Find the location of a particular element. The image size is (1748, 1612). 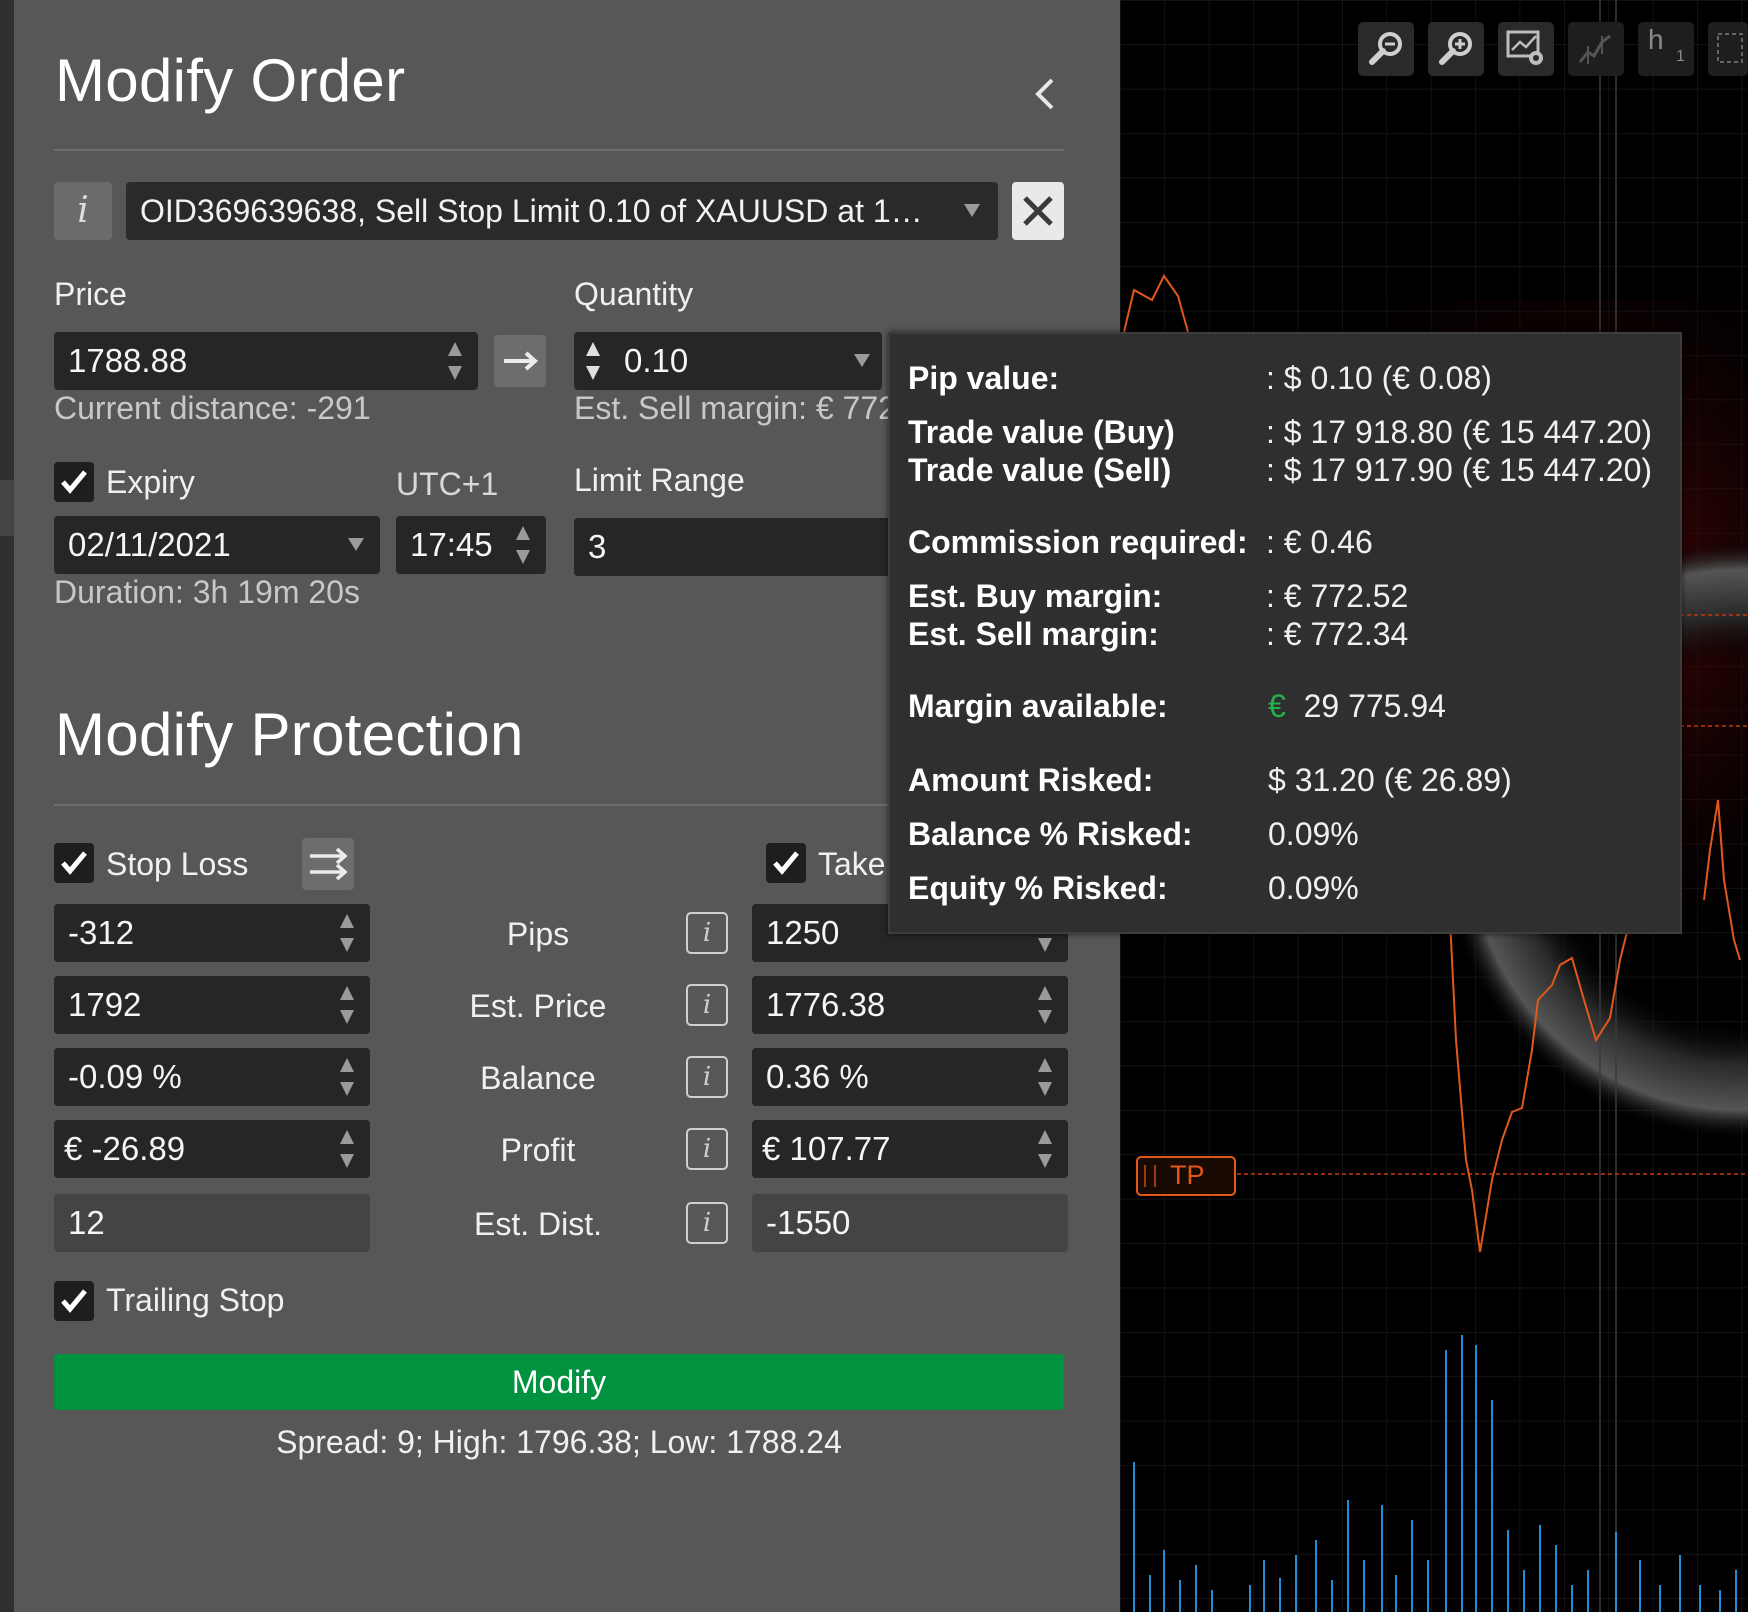

limit-range-value: 3 is located at coordinates (597, 546).